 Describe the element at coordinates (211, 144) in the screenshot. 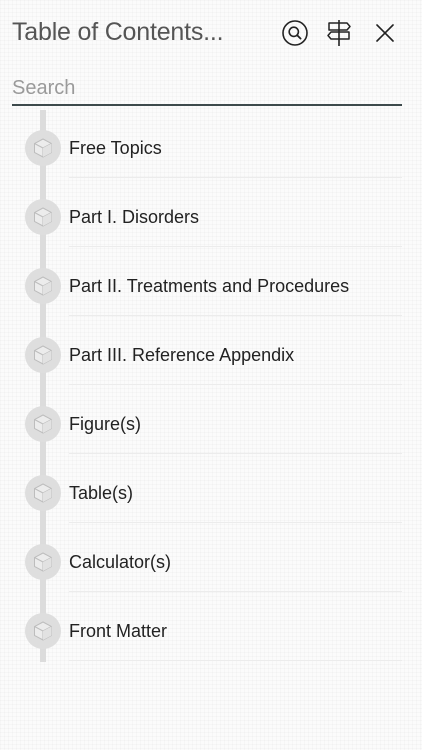

I see `toc-item: Free Topics` at that location.